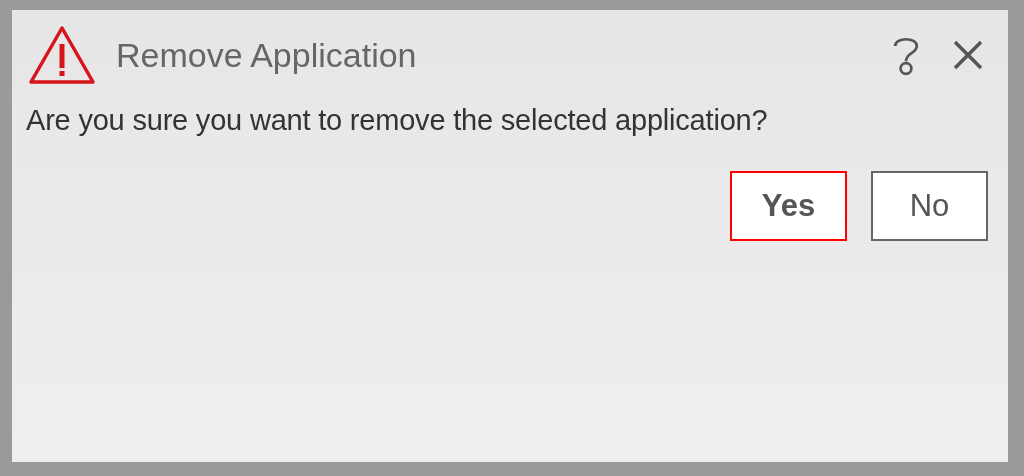 Image resolution: width=1024 pixels, height=476 pixels. What do you see at coordinates (968, 55) in the screenshot?
I see `close-icon` at bounding box center [968, 55].